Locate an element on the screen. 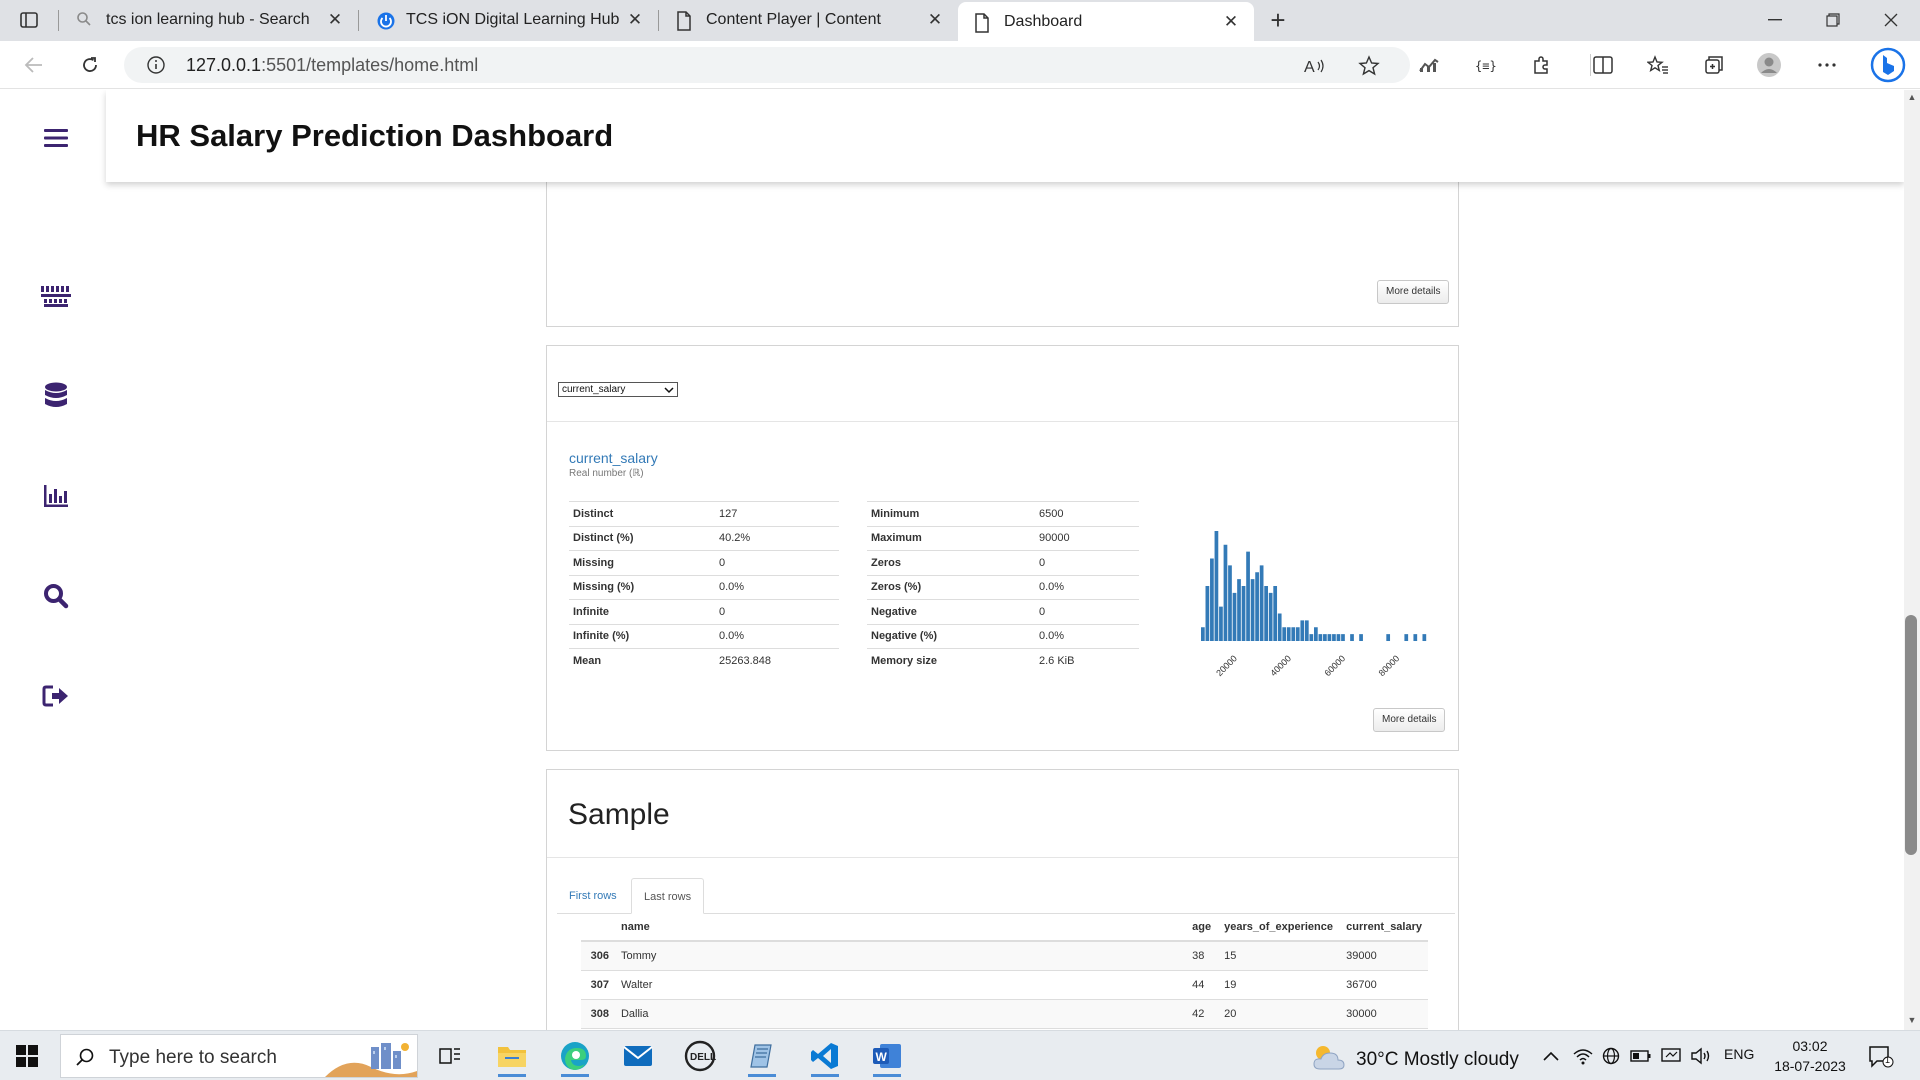  notifications-icon: 1 is located at coordinates (1881, 1057).